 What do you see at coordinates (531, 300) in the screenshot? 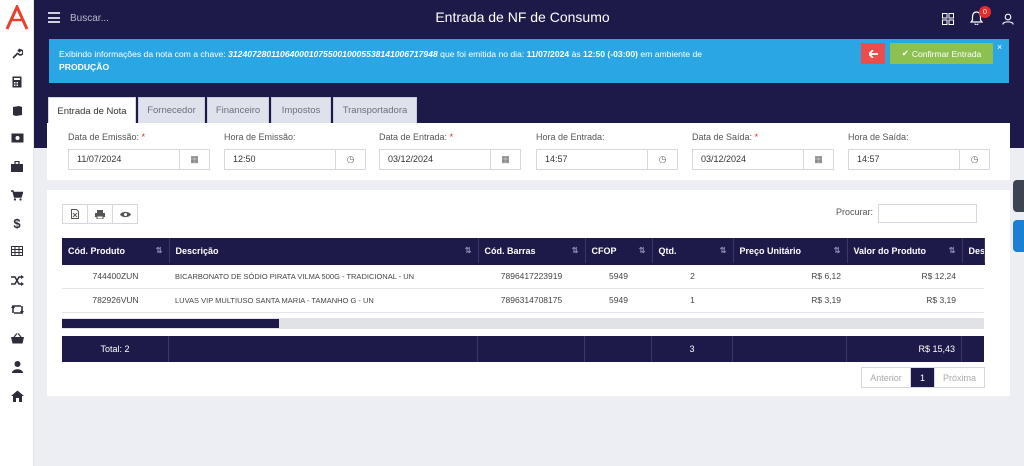
I see `product-barcode: 7896314708175` at bounding box center [531, 300].